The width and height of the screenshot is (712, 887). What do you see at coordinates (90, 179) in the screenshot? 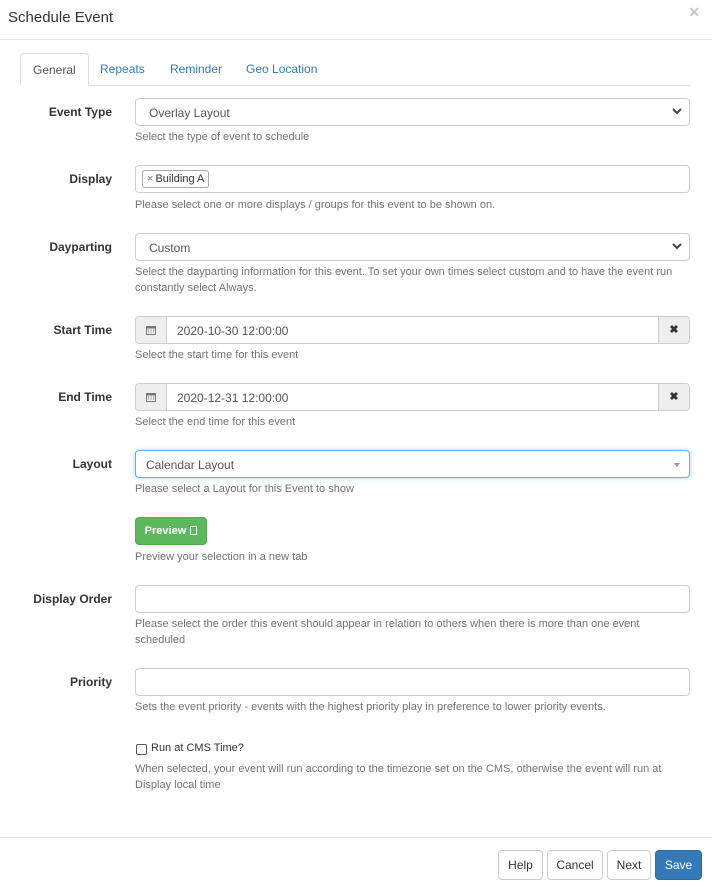
I see `display-label: Display` at bounding box center [90, 179].